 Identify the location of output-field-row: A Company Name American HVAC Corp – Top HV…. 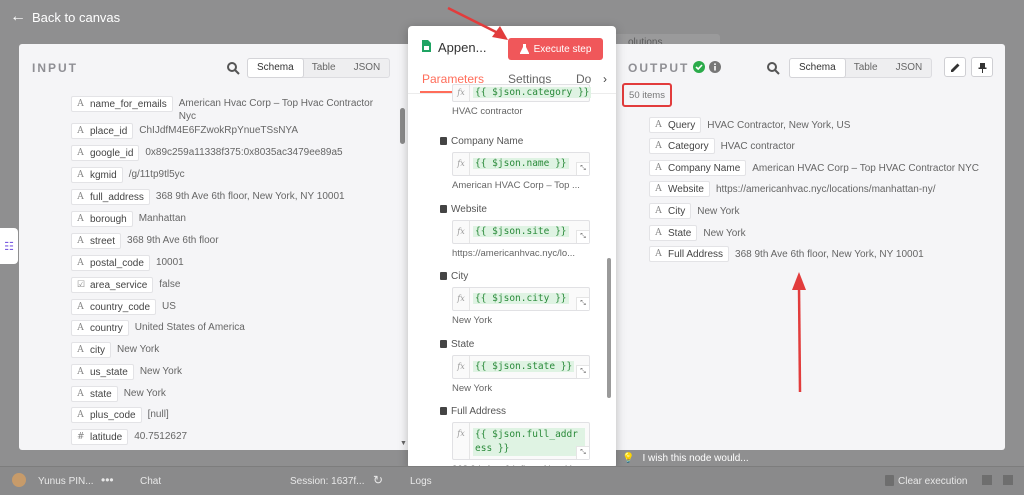
(814, 168).